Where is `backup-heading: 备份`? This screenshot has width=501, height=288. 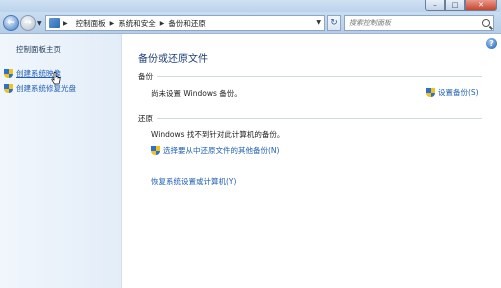
backup-heading: 备份 is located at coordinates (147, 76).